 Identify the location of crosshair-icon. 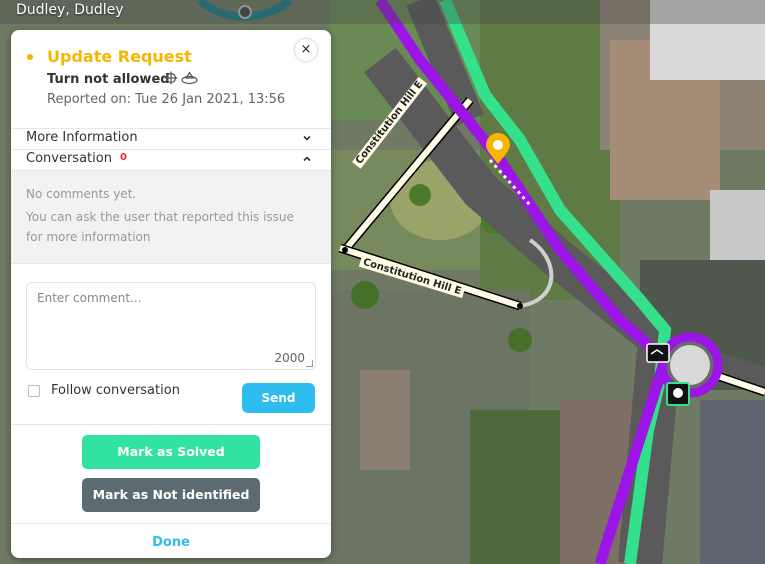
(171, 78).